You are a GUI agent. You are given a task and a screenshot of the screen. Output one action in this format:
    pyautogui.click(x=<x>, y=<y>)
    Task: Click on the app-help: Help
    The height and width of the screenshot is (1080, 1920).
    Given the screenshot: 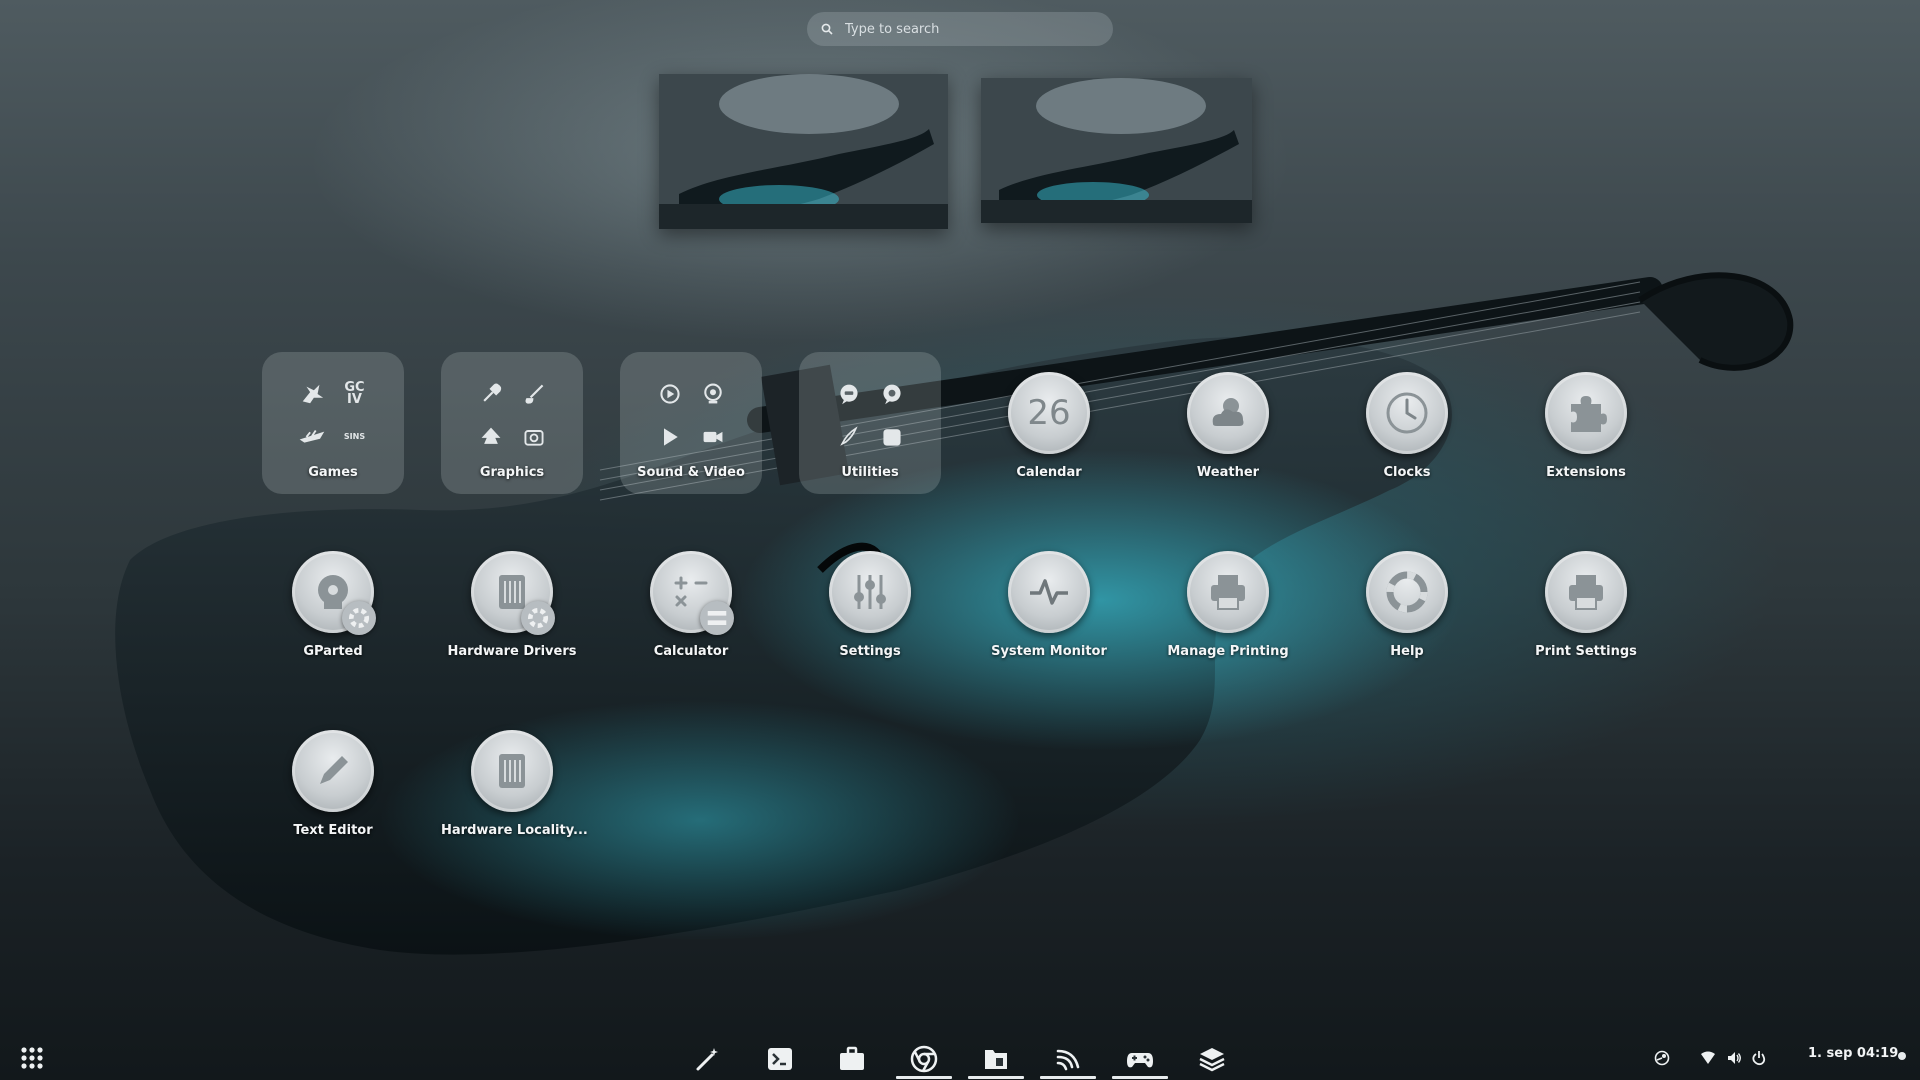 What is the action you would take?
    pyautogui.click(x=1407, y=602)
    